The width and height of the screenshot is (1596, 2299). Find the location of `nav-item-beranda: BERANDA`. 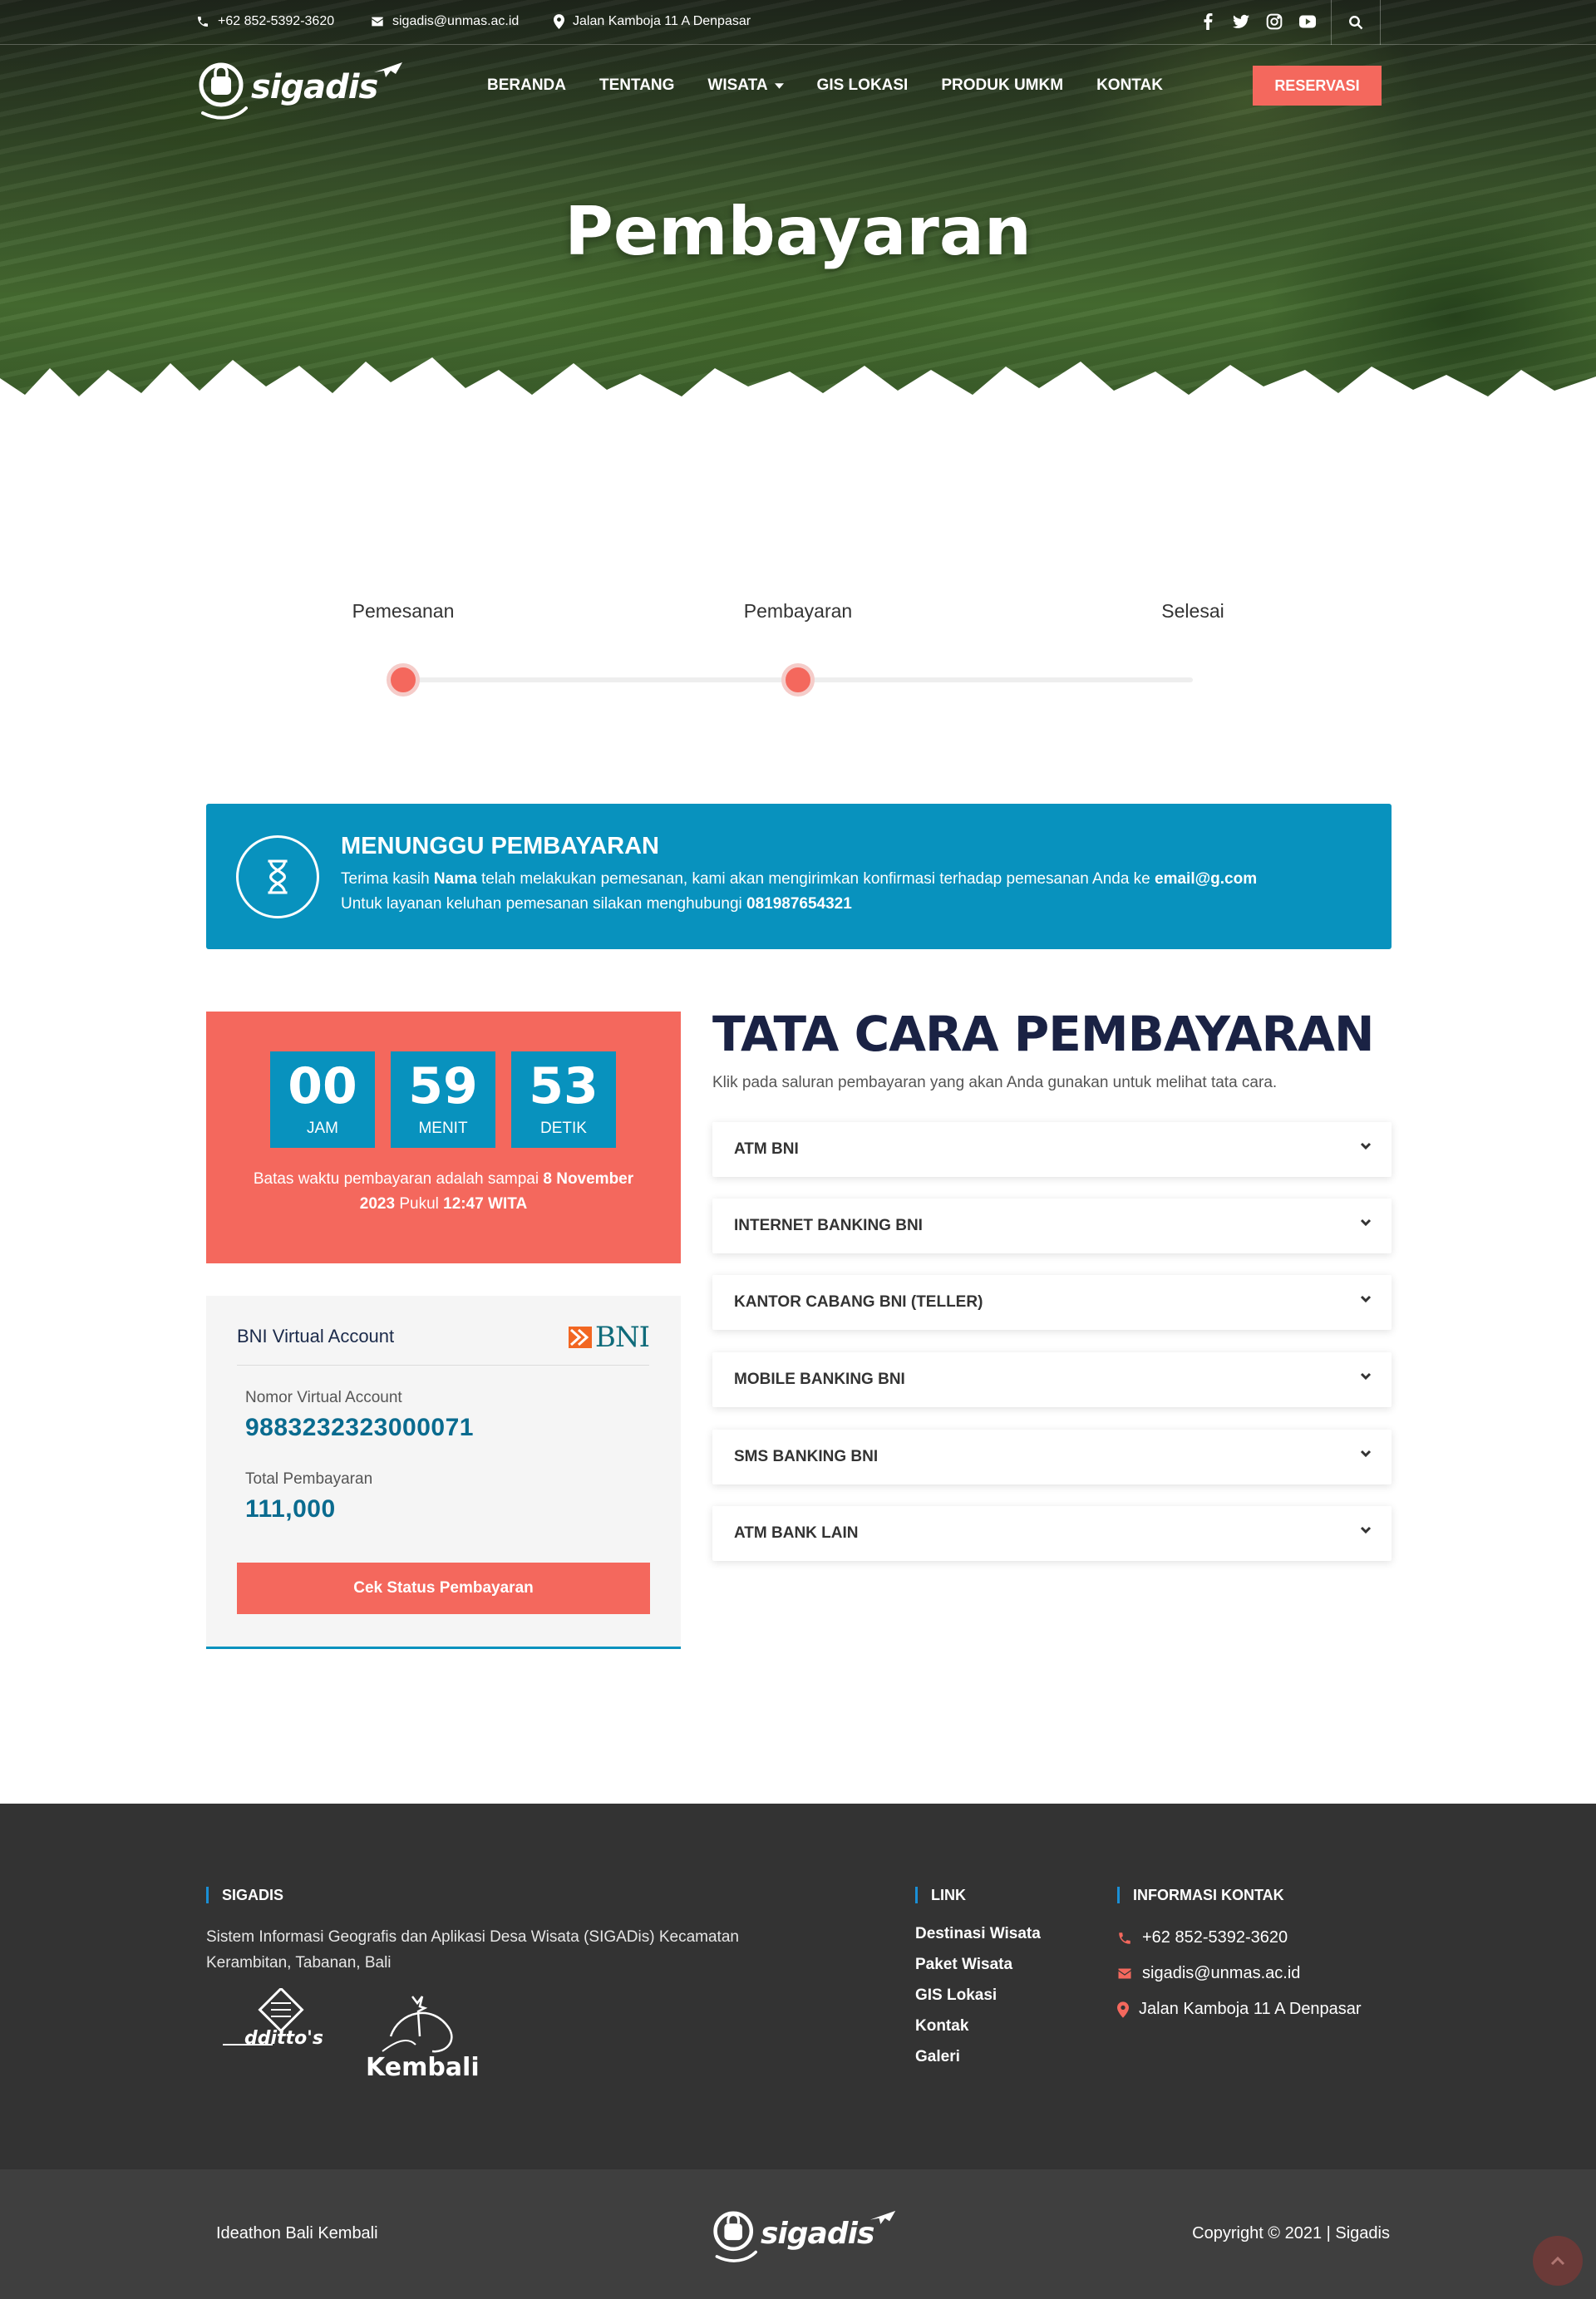

nav-item-beranda: BERANDA is located at coordinates (526, 85).